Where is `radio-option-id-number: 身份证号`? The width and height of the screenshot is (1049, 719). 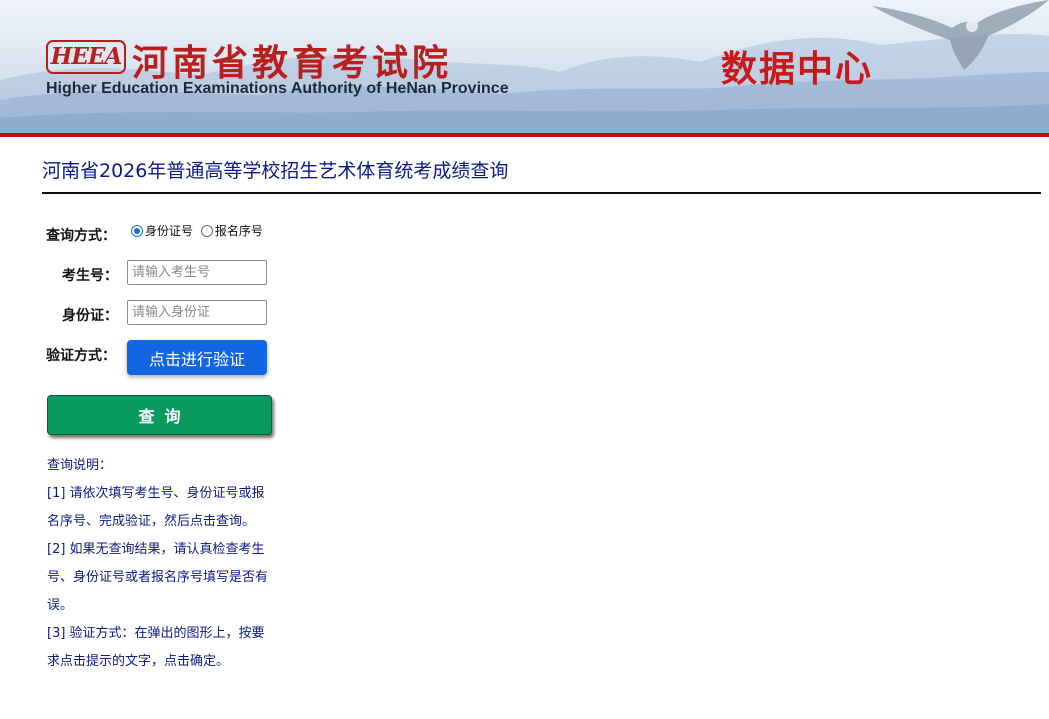 radio-option-id-number: 身份证号 is located at coordinates (162, 230).